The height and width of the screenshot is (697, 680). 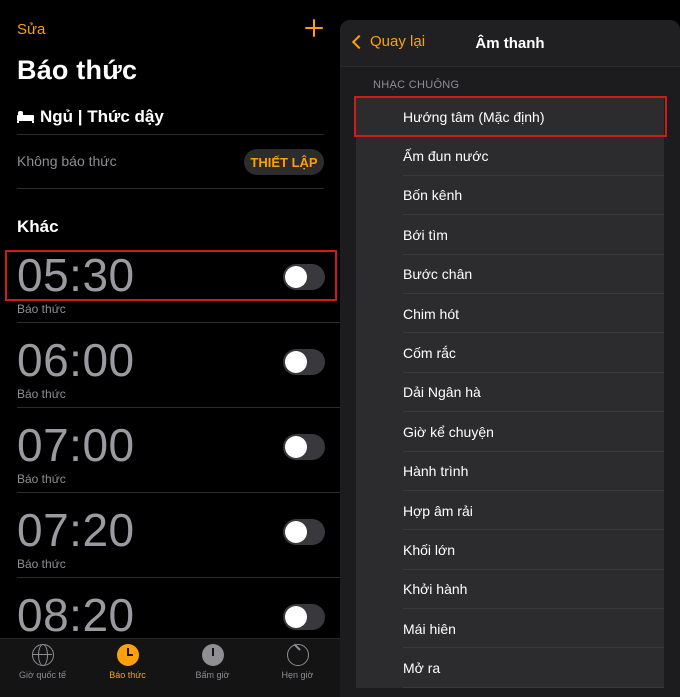 I want to click on list-item: Khối lớn, so click(x=510, y=550).